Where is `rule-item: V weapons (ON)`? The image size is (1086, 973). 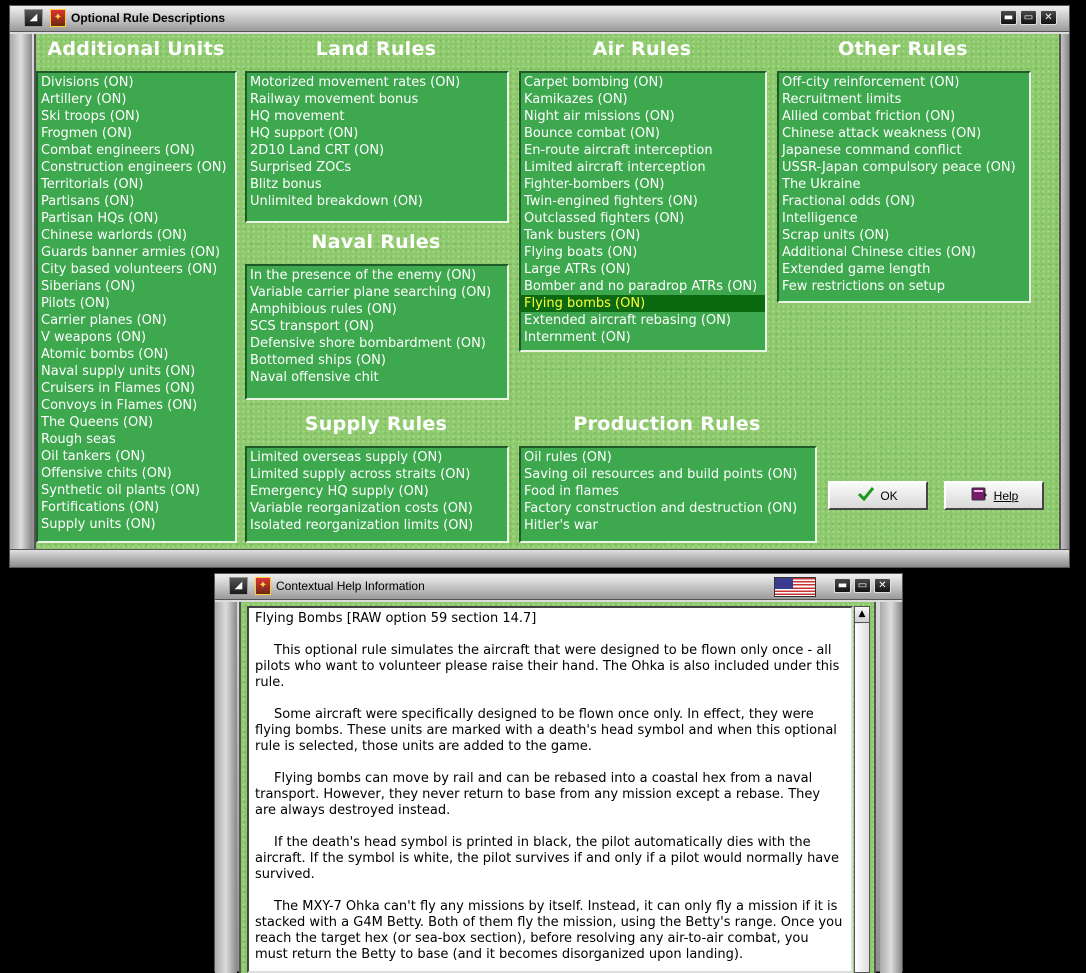 rule-item: V weapons (ON) is located at coordinates (136, 337).